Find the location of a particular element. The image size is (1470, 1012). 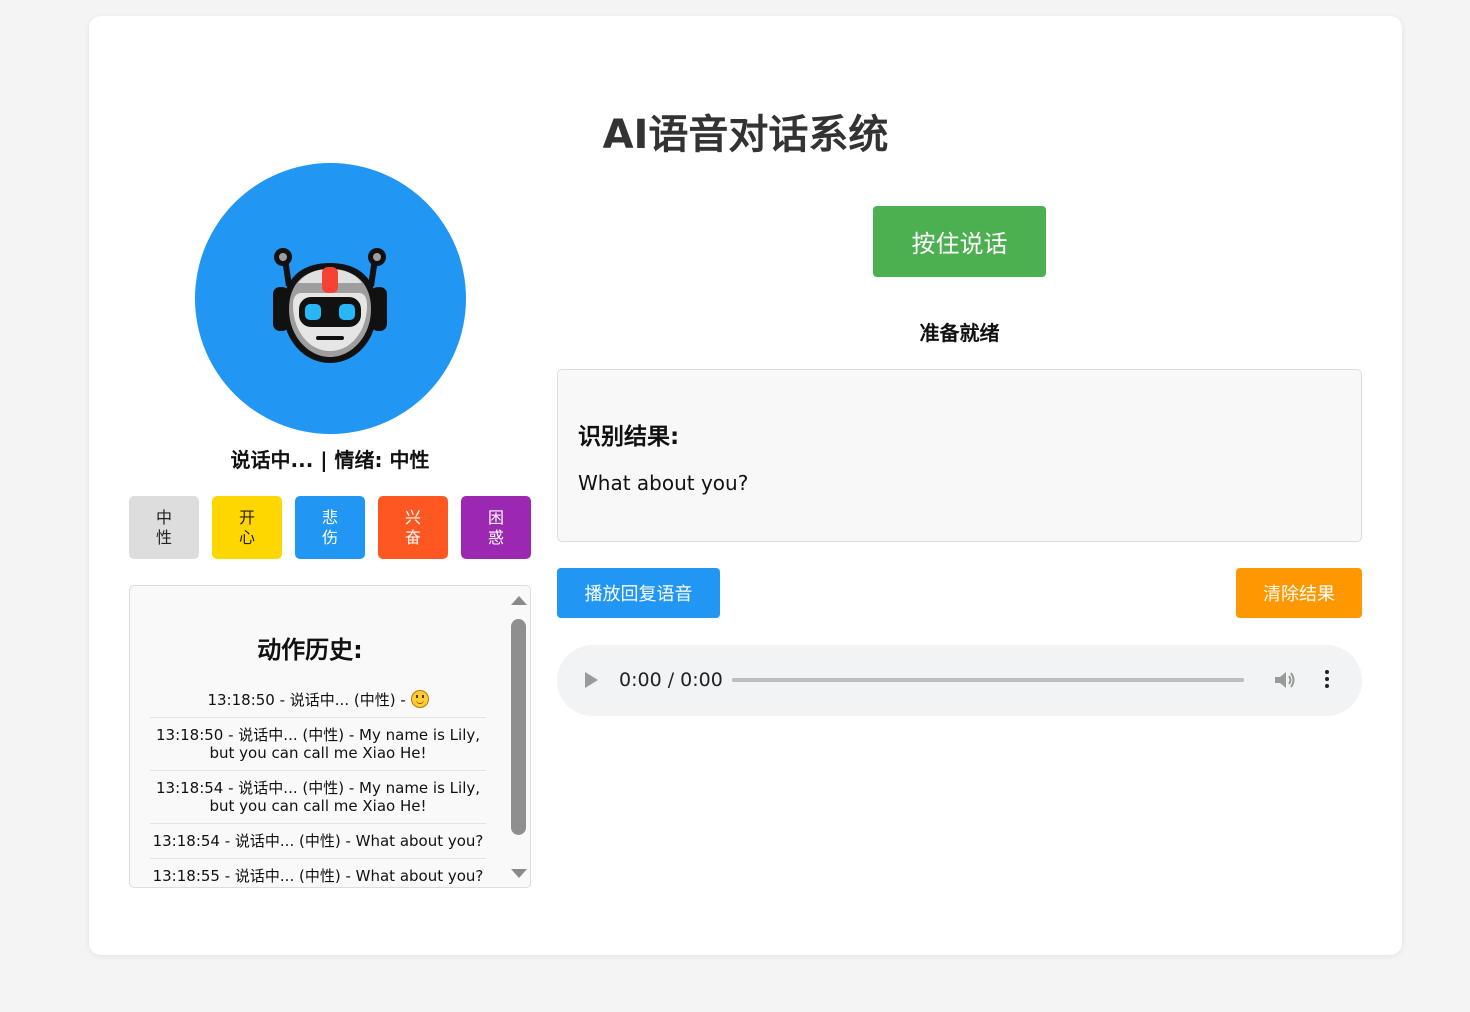

result-title: 识别结果: is located at coordinates (629, 437).